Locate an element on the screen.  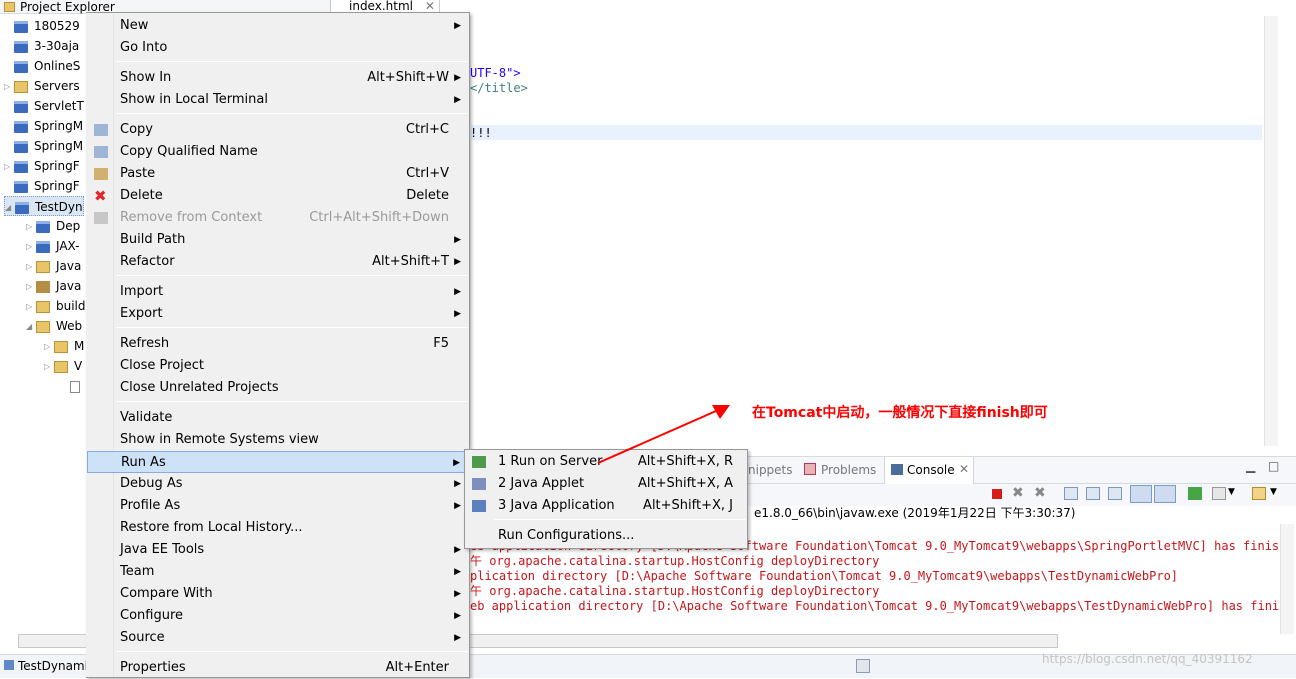
tree-item: OnlineS is located at coordinates (42, 66).